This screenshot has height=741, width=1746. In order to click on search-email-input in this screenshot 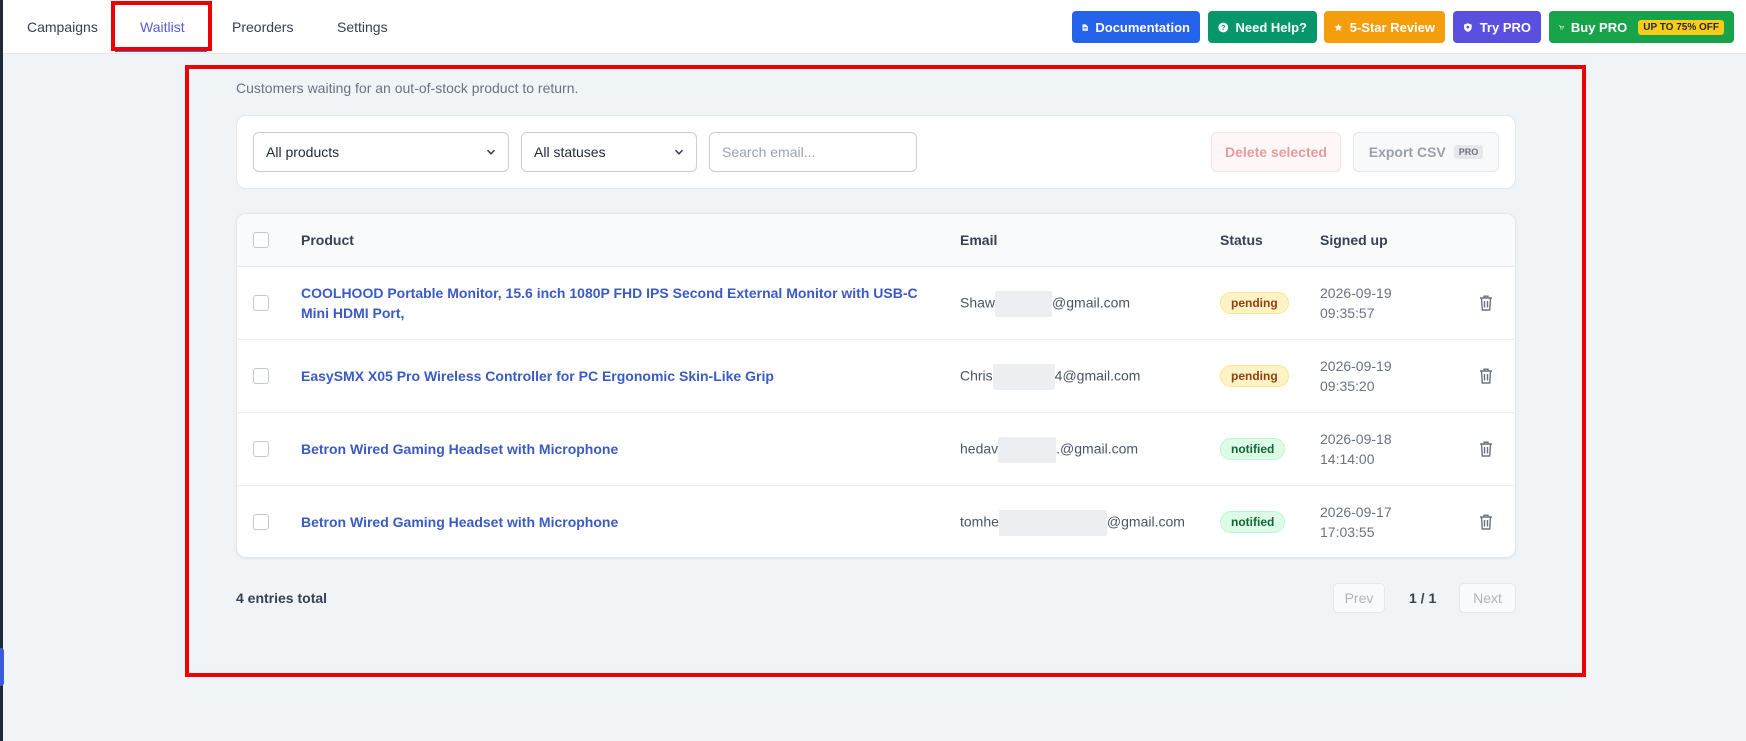, I will do `click(813, 152)`.